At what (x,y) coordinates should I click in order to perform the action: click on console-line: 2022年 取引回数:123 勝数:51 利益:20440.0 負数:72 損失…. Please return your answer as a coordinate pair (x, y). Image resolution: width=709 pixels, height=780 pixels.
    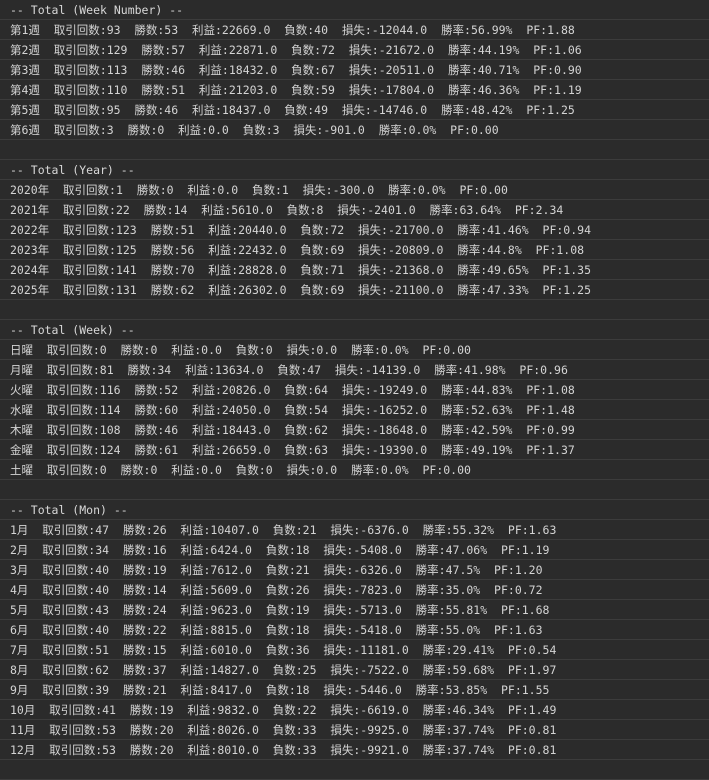
    Looking at the image, I should click on (354, 230).